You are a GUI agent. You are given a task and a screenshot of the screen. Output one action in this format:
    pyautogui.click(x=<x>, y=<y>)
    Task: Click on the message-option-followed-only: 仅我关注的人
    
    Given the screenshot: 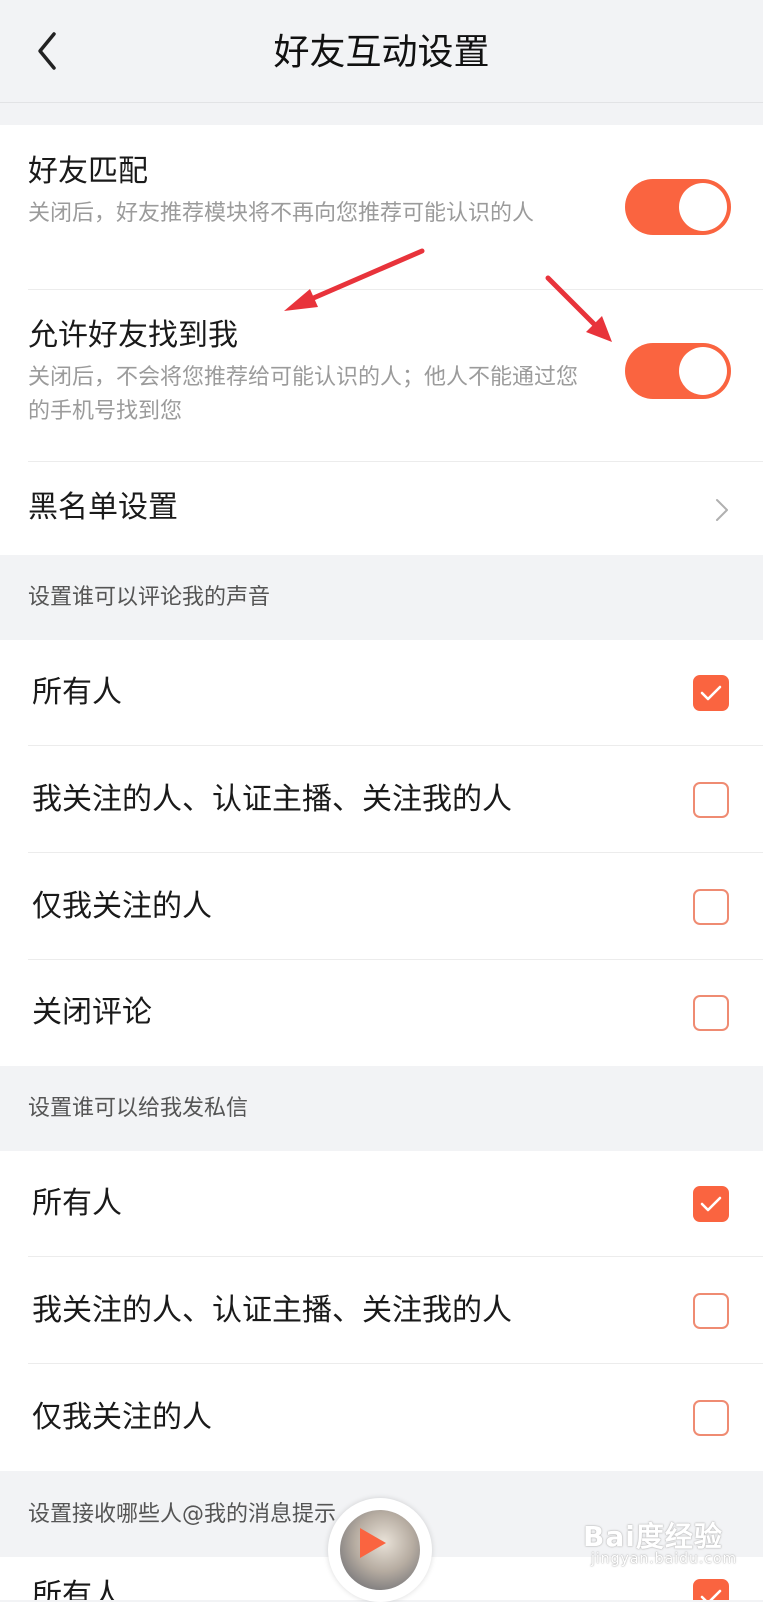 What is the action you would take?
    pyautogui.click(x=381, y=1418)
    